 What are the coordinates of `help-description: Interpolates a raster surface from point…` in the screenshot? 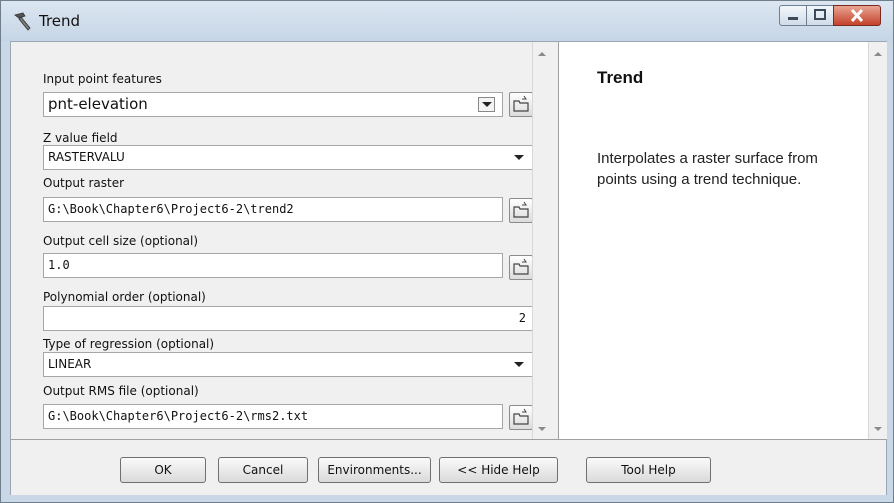 It's located at (707, 169).